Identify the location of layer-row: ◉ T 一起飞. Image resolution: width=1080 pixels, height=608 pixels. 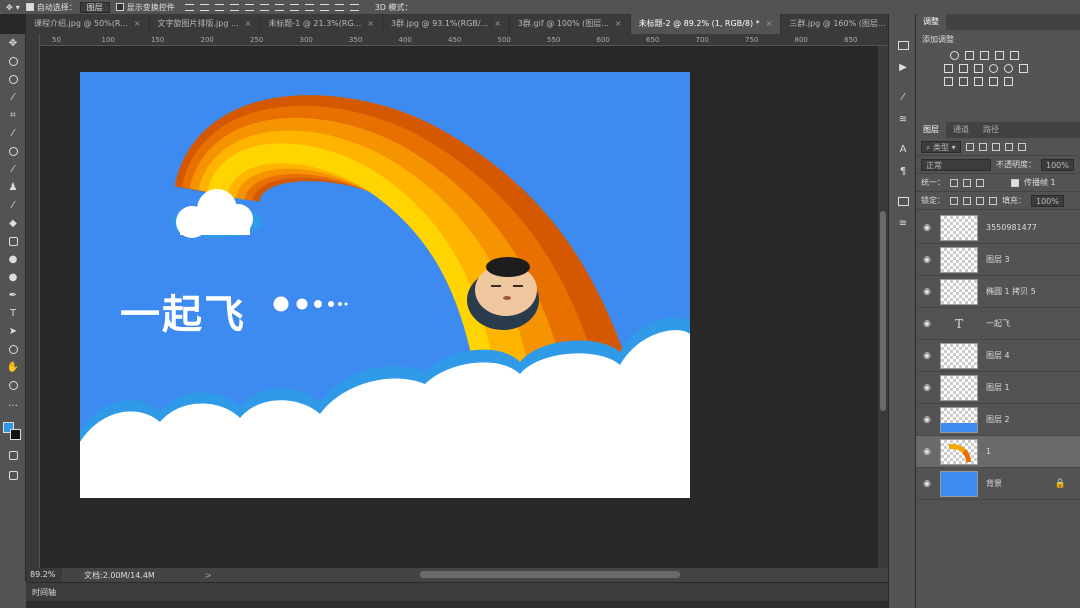
(998, 324).